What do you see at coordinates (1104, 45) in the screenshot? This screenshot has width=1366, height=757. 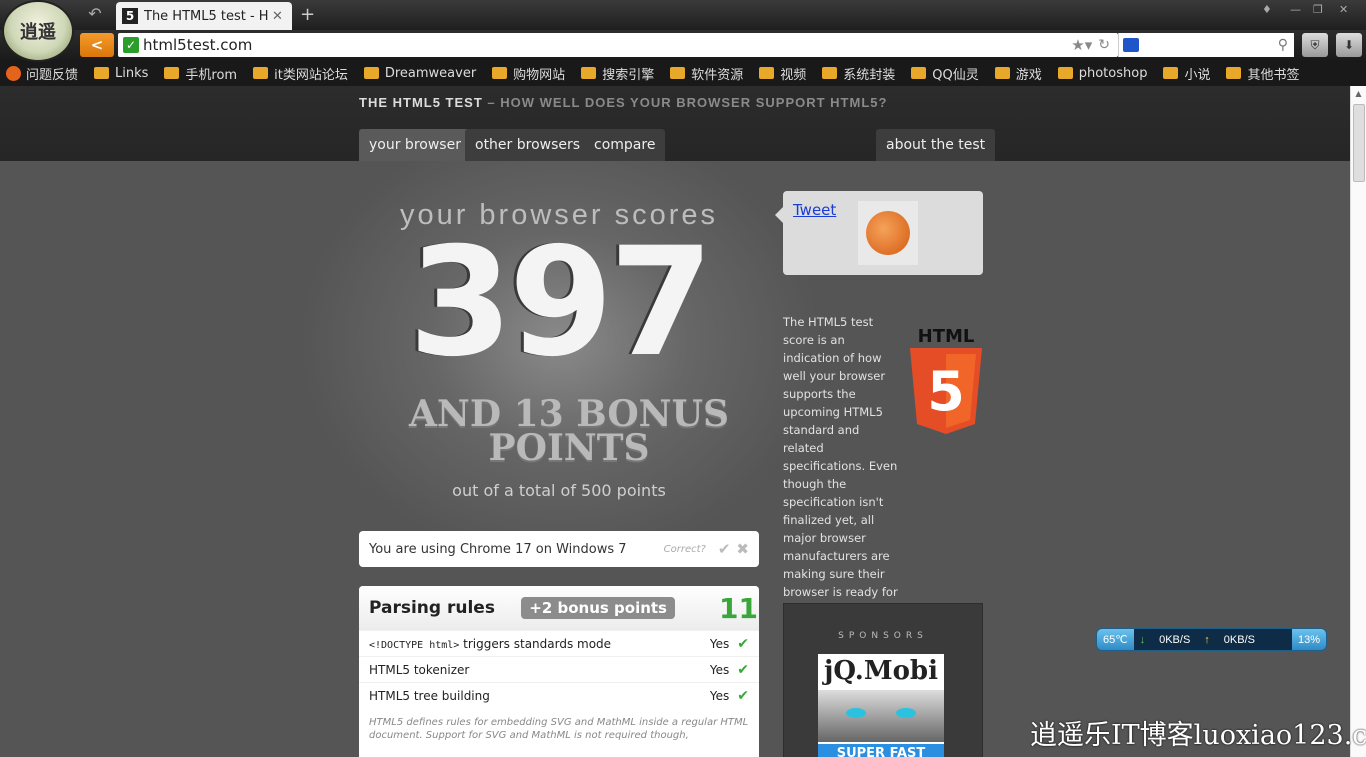 I see `reload-icon: ↻` at bounding box center [1104, 45].